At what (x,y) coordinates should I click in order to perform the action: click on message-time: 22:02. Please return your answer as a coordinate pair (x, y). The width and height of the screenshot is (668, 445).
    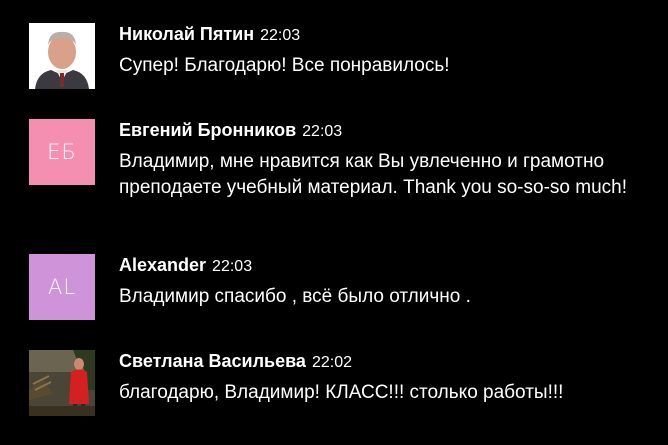
    Looking at the image, I should click on (331, 362).